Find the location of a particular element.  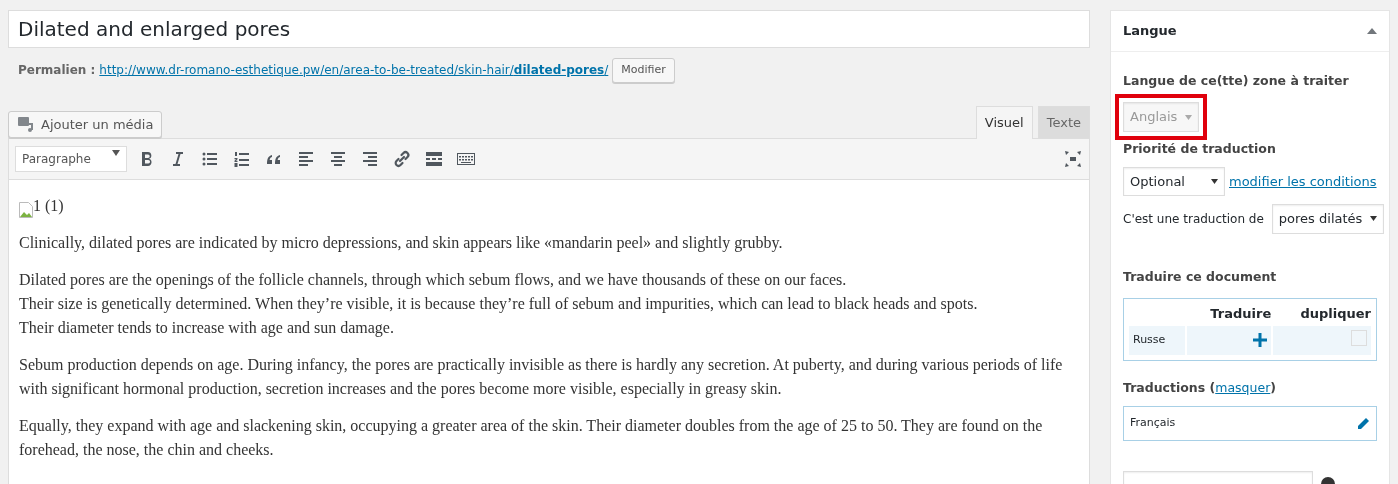

priority-select: Optional is located at coordinates (1174, 181).